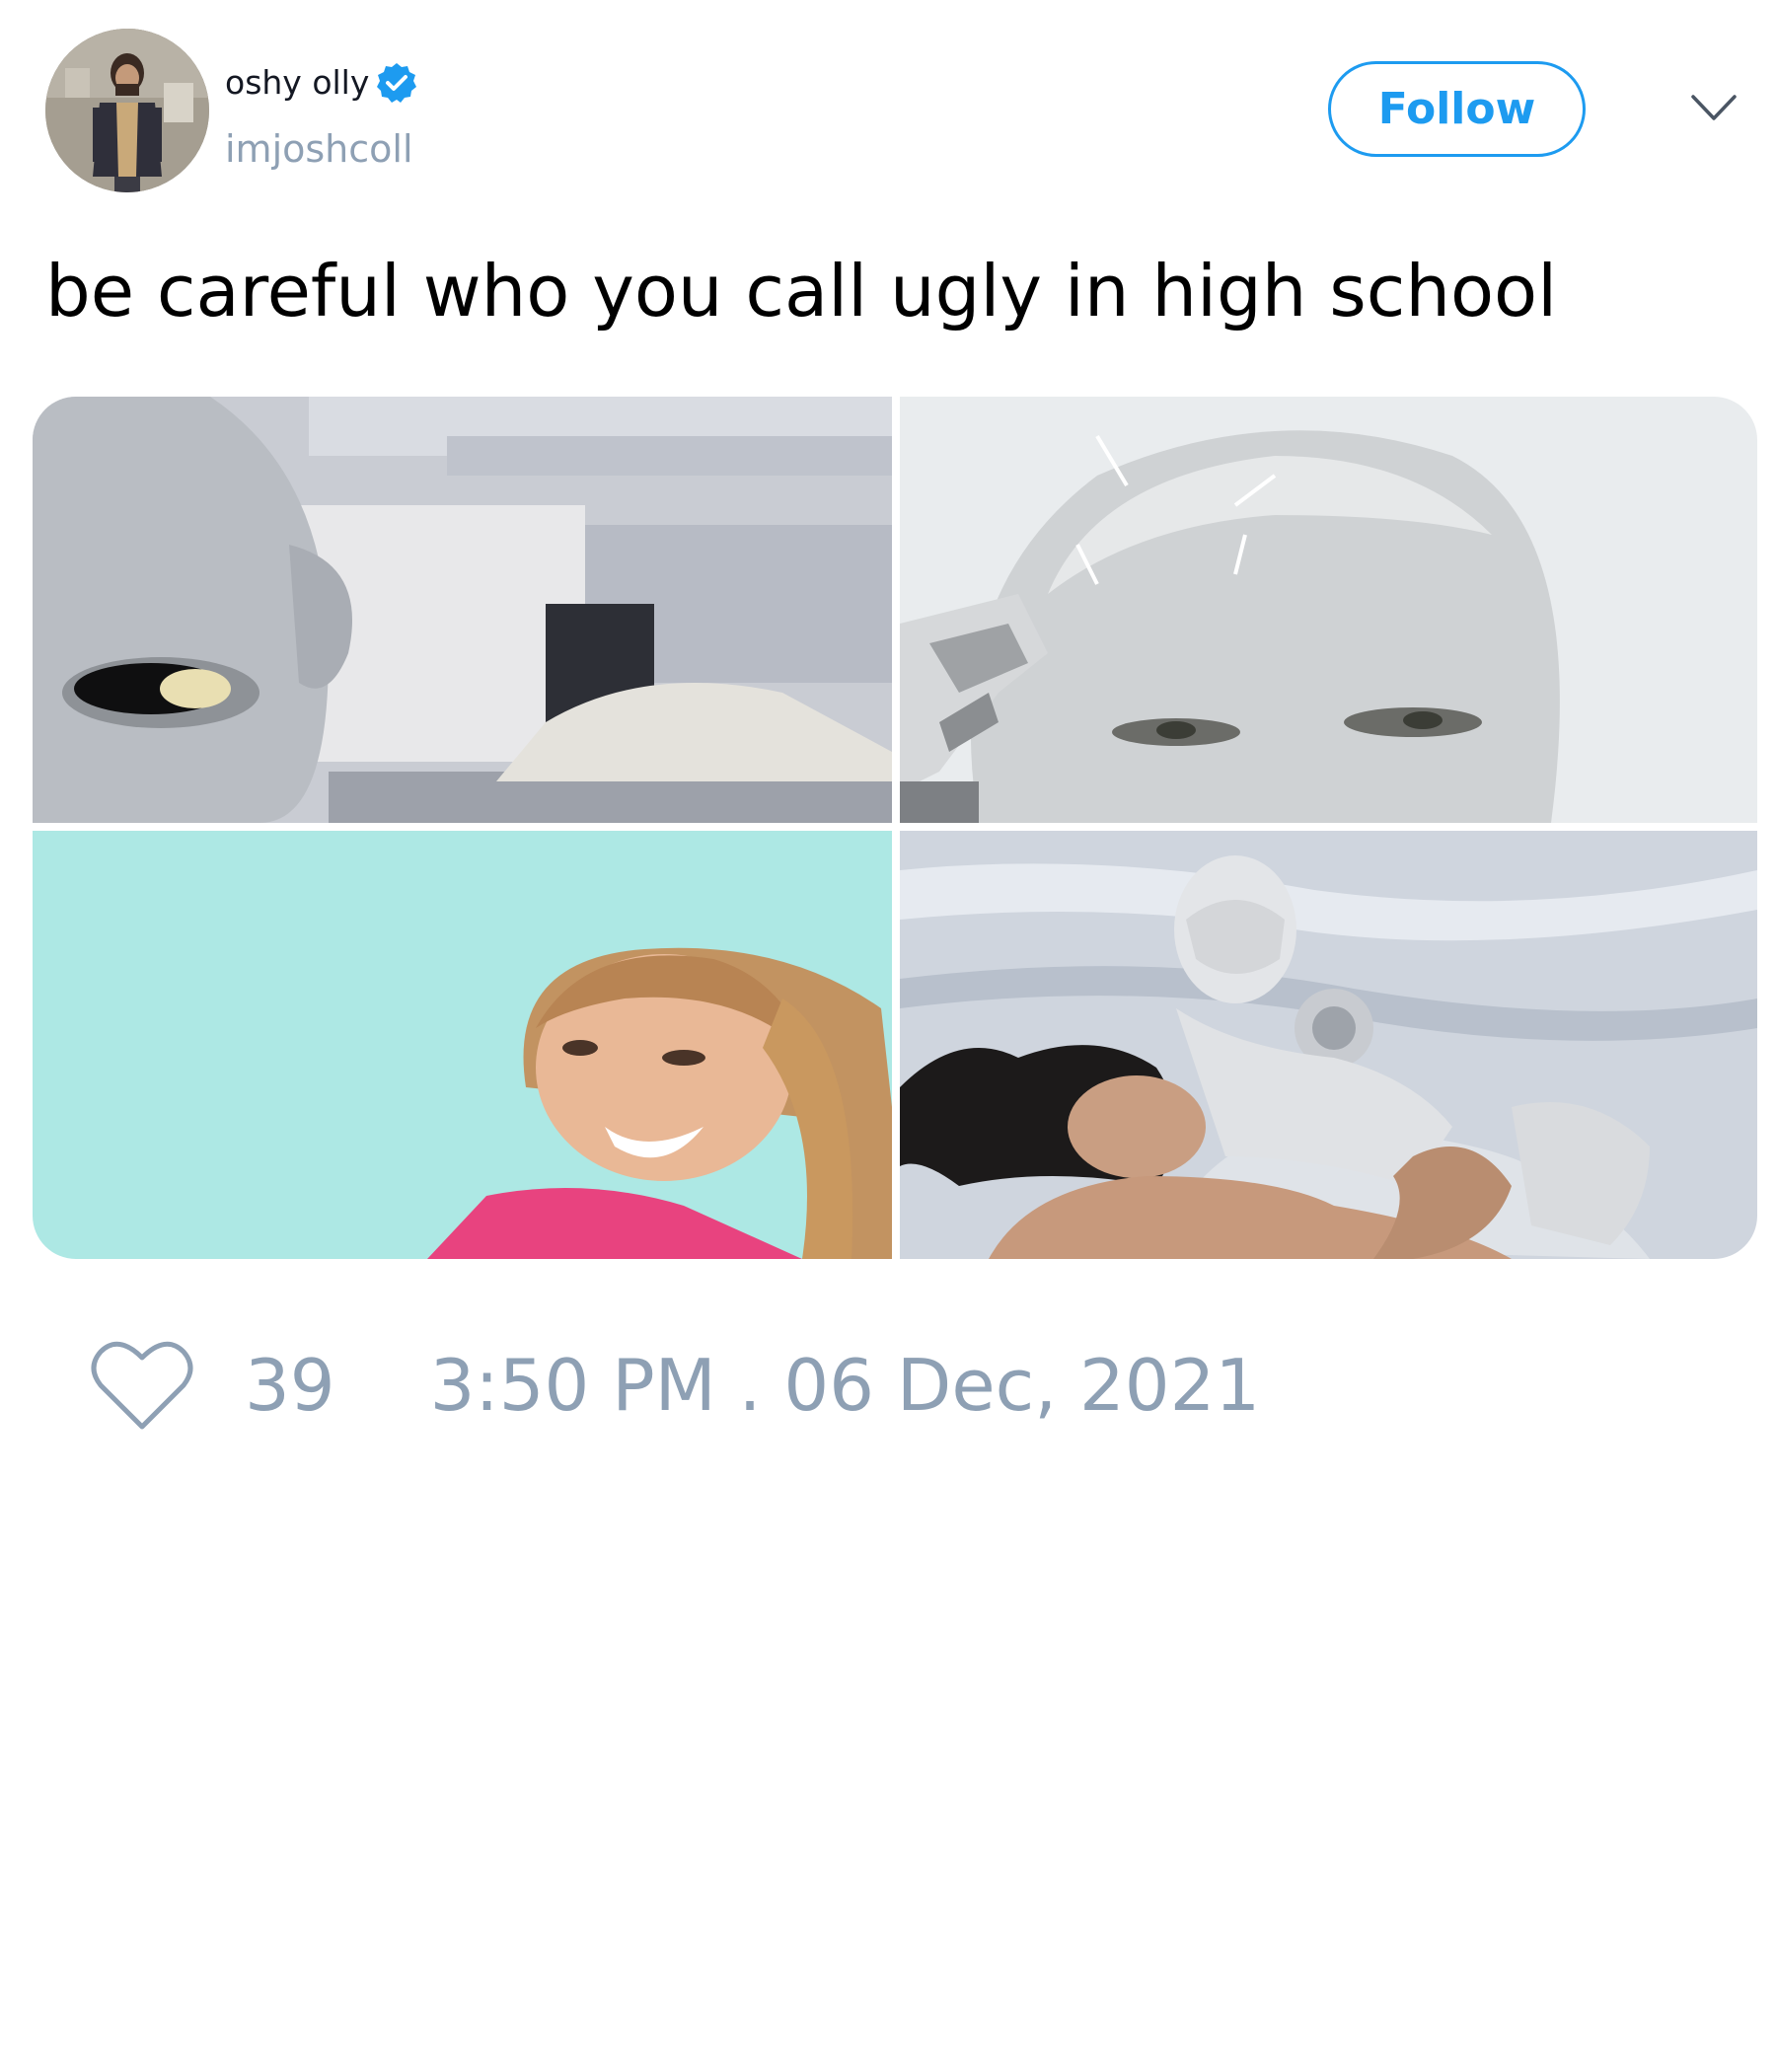 The image size is (1776, 2072). I want to click on chevron-down-icon, so click(1714, 109).